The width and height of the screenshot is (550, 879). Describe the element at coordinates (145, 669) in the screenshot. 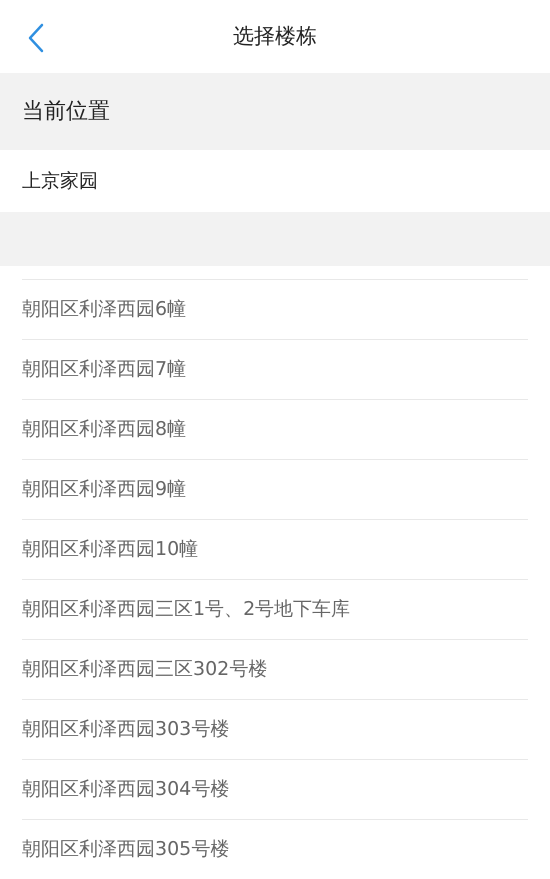

I see `building-item: 朝阳区利泽西园三区302号楼` at that location.